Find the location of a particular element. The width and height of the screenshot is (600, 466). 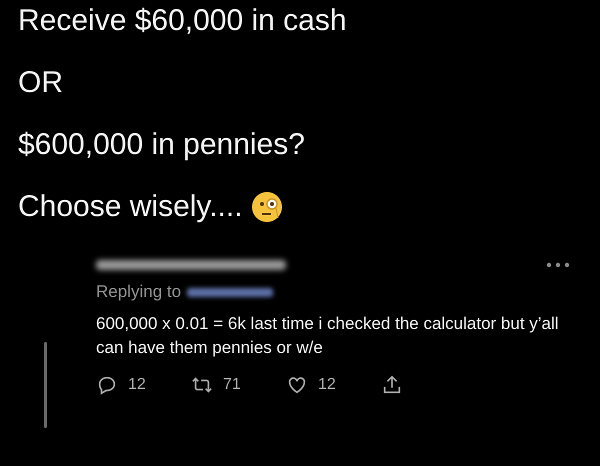

more-icon is located at coordinates (558, 265).